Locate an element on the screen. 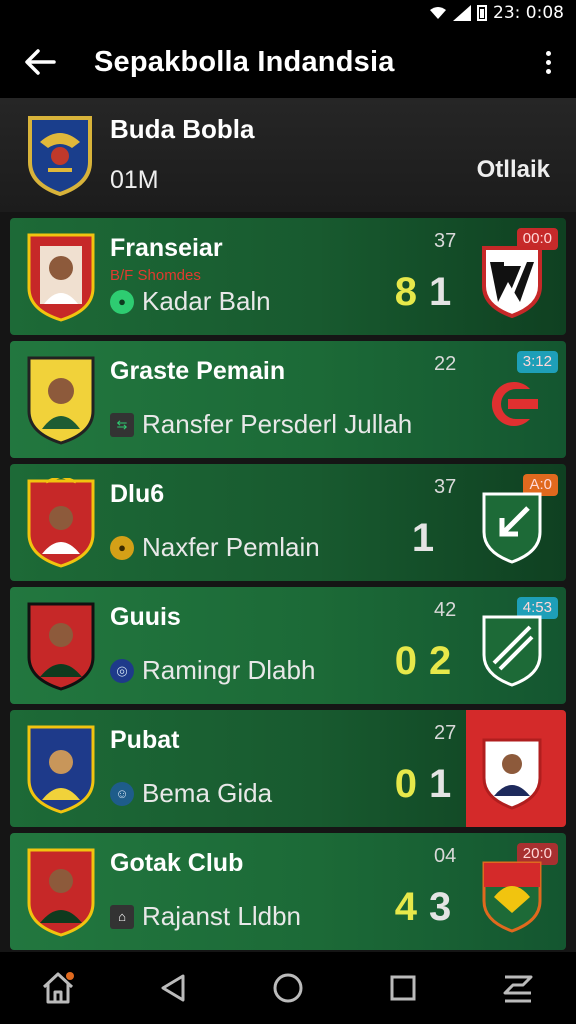 The height and width of the screenshot is (1024, 576). triangle-back-icon is located at coordinates (173, 988).